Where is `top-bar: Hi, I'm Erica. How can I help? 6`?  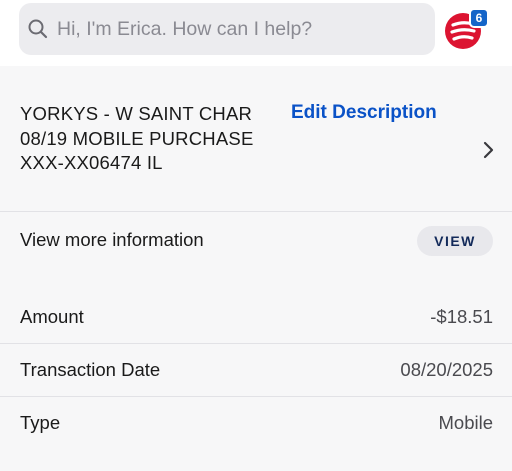
top-bar: Hi, I'm Erica. How can I help? 6 is located at coordinates (256, 33).